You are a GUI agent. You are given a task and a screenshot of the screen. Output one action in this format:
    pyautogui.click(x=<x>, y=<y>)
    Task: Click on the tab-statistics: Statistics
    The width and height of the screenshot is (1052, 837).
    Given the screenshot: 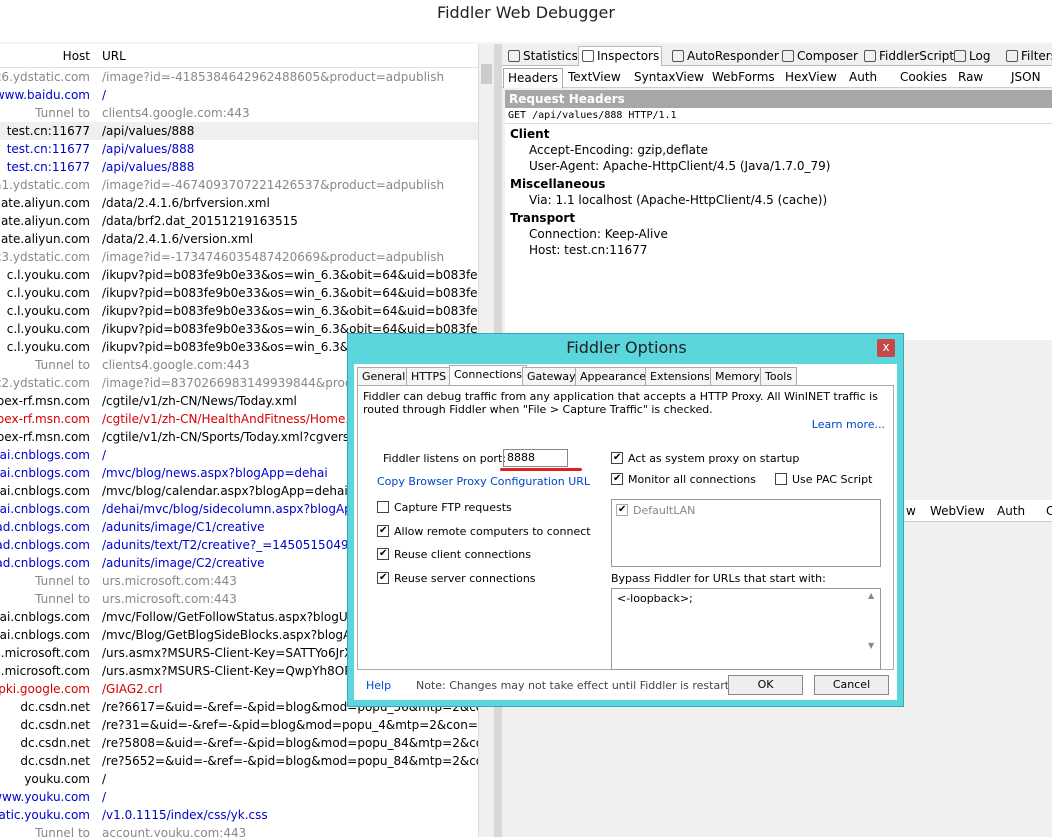 What is the action you would take?
    pyautogui.click(x=541, y=56)
    